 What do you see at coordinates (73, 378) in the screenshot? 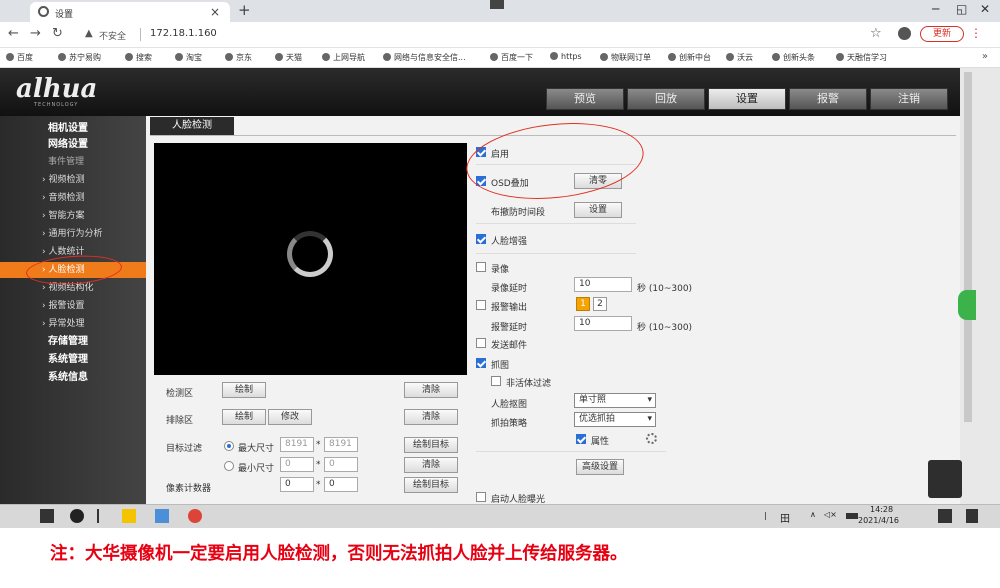
I see `sidebar-item-info: 系统信息` at bounding box center [73, 378].